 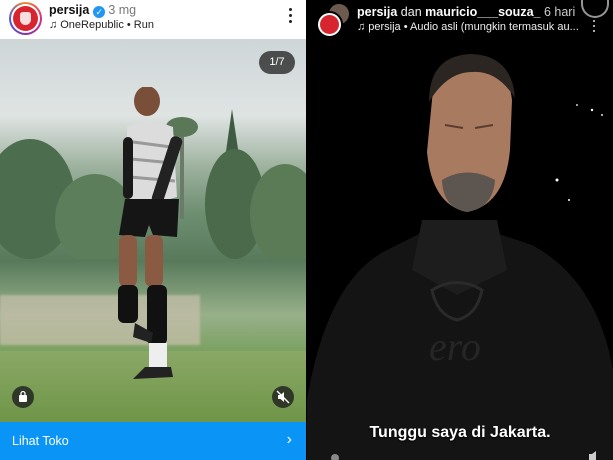 I want to click on shop-label: Lihat Toko, so click(x=40, y=441).